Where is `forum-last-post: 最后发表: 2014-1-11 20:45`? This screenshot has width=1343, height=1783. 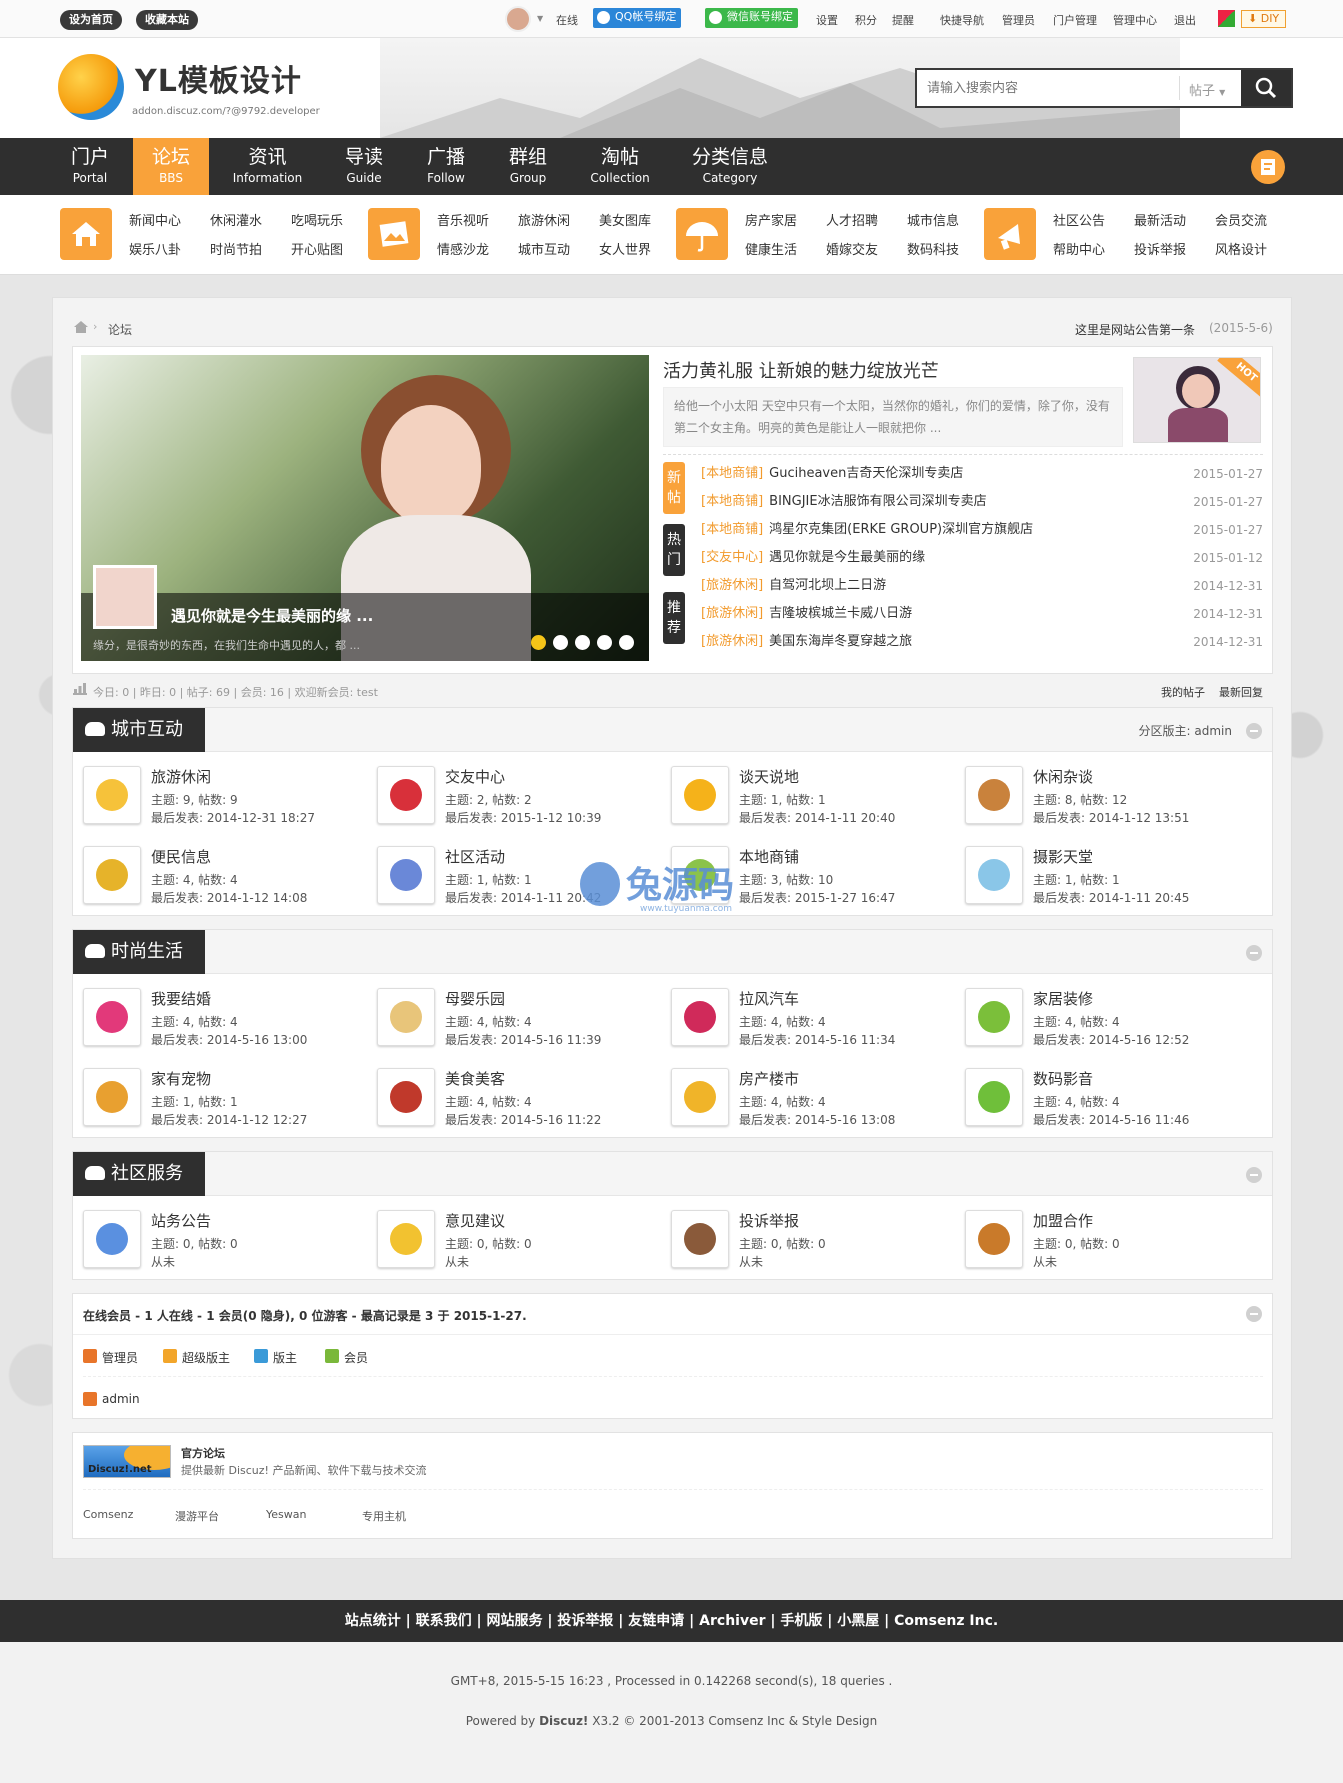
forum-last-post: 最后发表: 2014-1-11 20:45 is located at coordinates (1111, 897).